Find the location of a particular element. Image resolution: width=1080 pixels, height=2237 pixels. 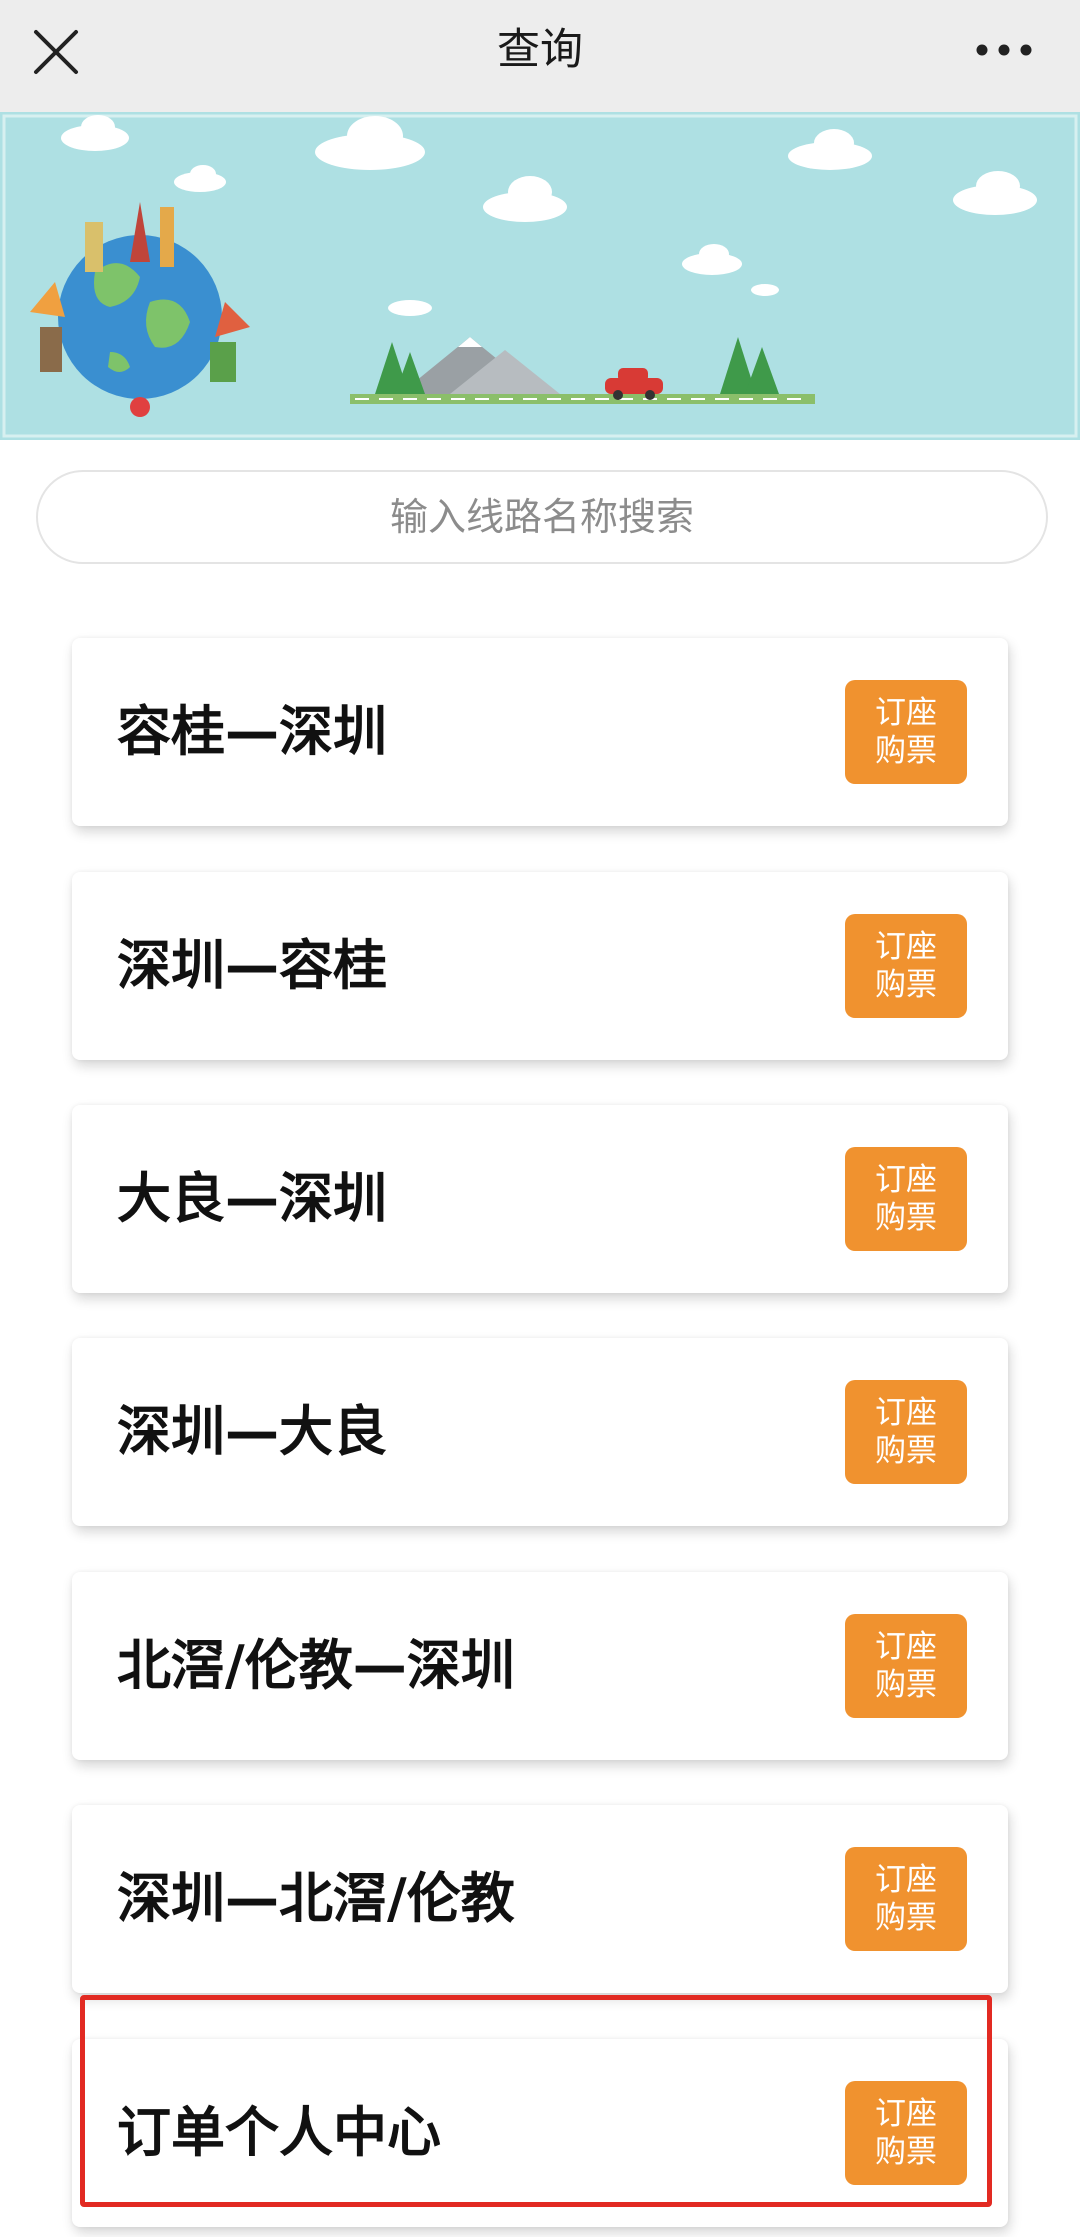

route-card-daliang-shenzhen: 大良—深圳 订座 购票 is located at coordinates (540, 1199).